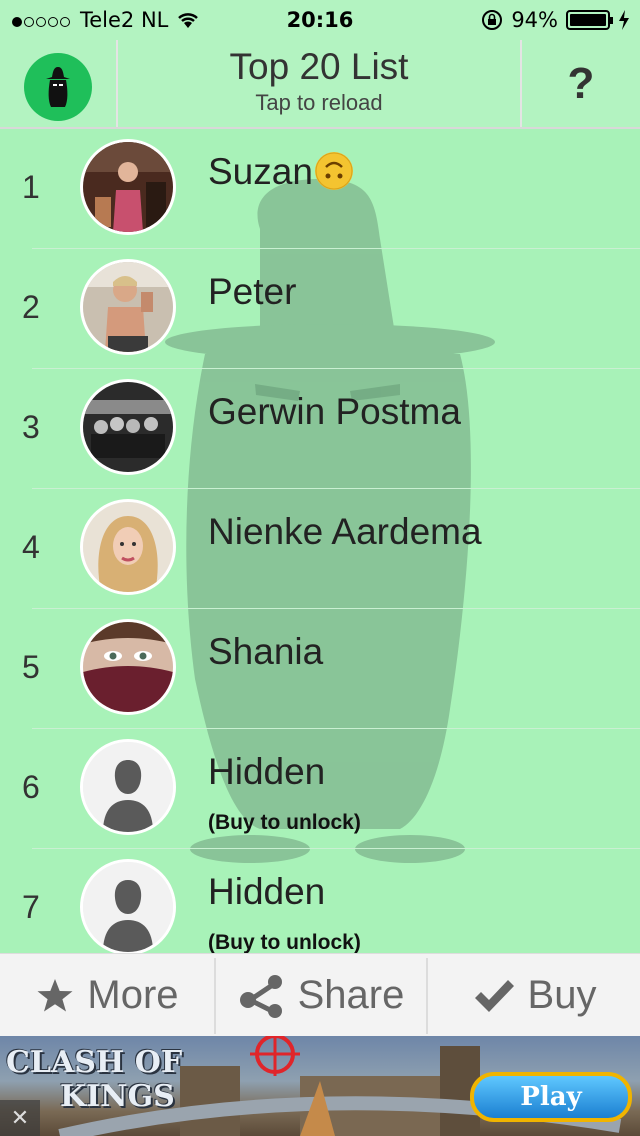 Image resolution: width=640 pixels, height=1136 pixels. What do you see at coordinates (351, 995) in the screenshot?
I see `share-label: Share` at bounding box center [351, 995].